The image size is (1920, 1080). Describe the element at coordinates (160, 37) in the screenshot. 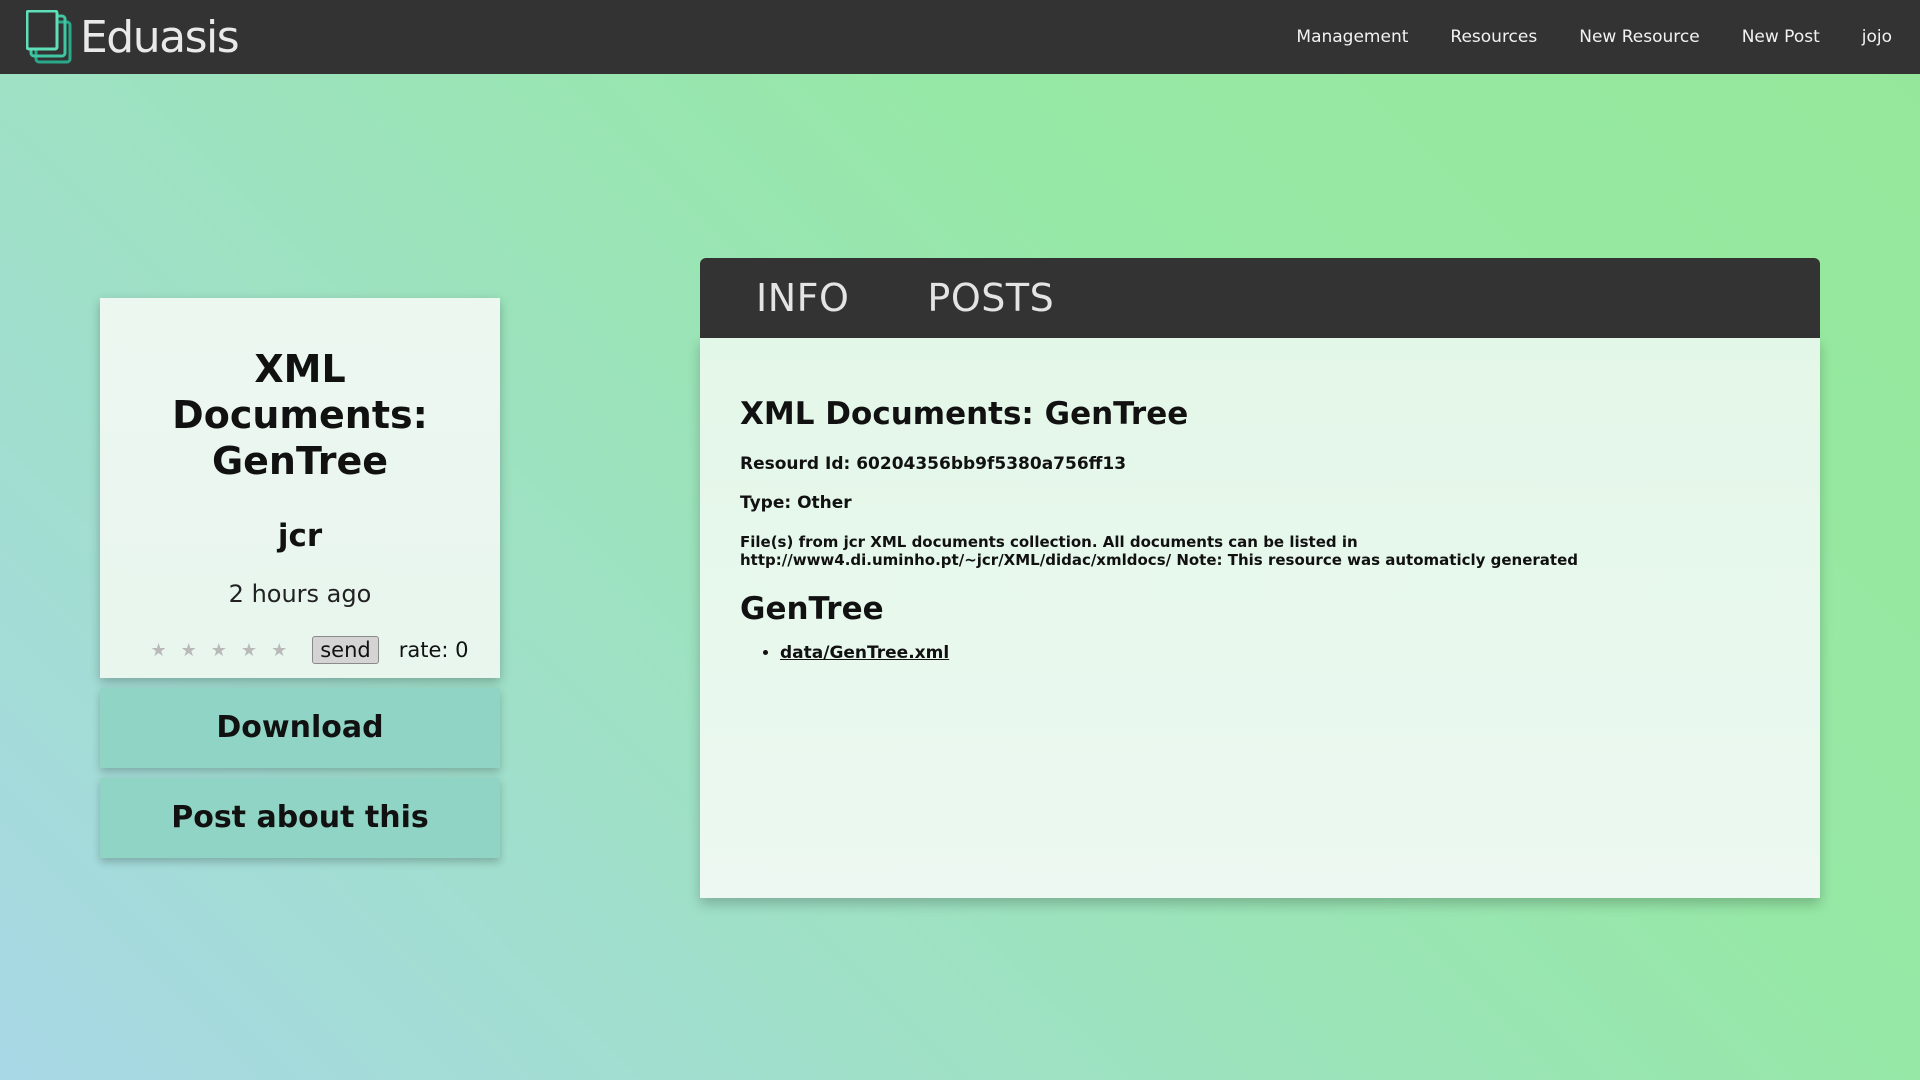

I see `brand-name: Eduasis` at that location.